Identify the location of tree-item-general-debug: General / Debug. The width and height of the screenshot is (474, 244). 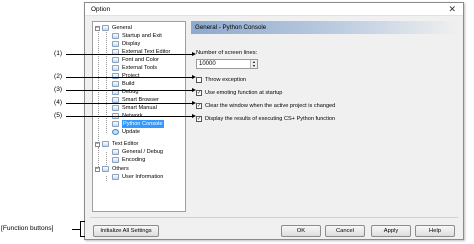
(137, 152).